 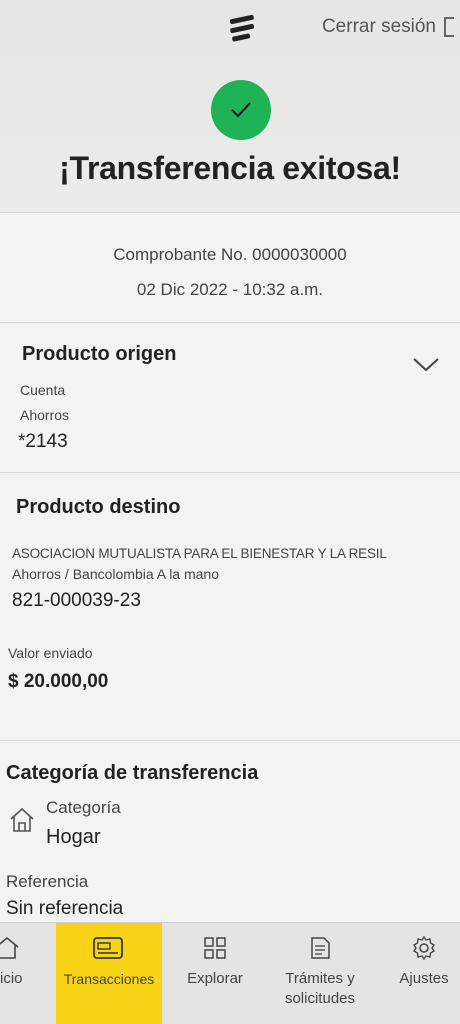 I want to click on category-label: Categoría, so click(x=83, y=807).